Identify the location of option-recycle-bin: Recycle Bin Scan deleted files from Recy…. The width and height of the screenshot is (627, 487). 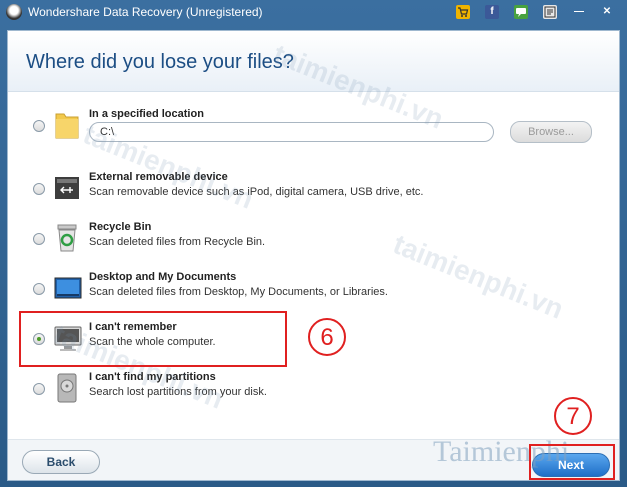
(313, 242).